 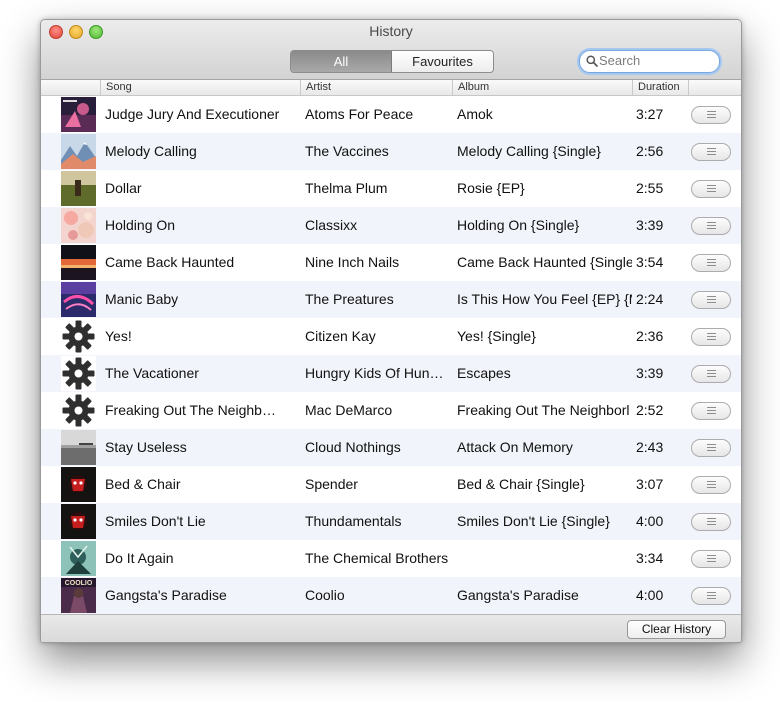 What do you see at coordinates (484, 373) in the screenshot?
I see `album-cell: Escapes` at bounding box center [484, 373].